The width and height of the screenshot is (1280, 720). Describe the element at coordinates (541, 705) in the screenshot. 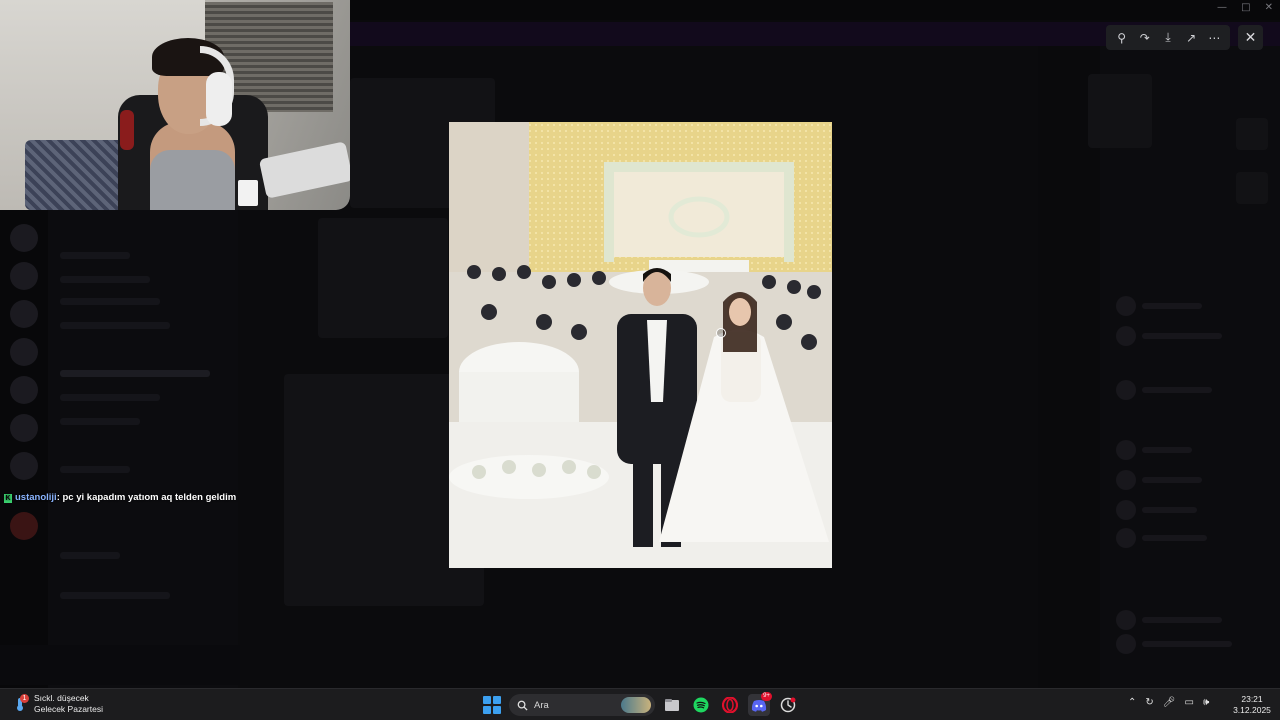

I see `search-label: Ara` at that location.